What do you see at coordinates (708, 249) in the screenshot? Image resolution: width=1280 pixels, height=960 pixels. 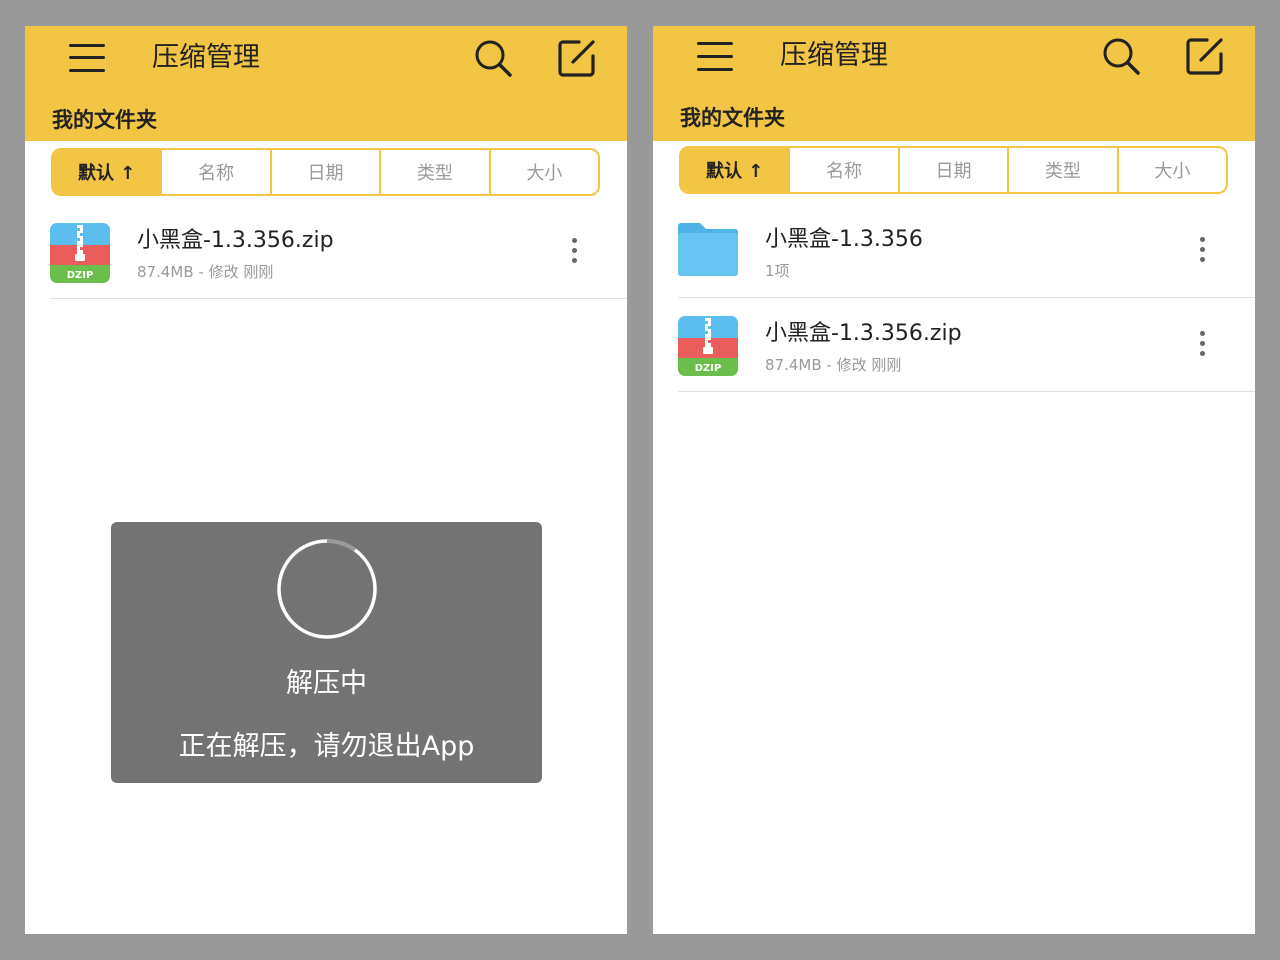 I see `folder-icon` at bounding box center [708, 249].